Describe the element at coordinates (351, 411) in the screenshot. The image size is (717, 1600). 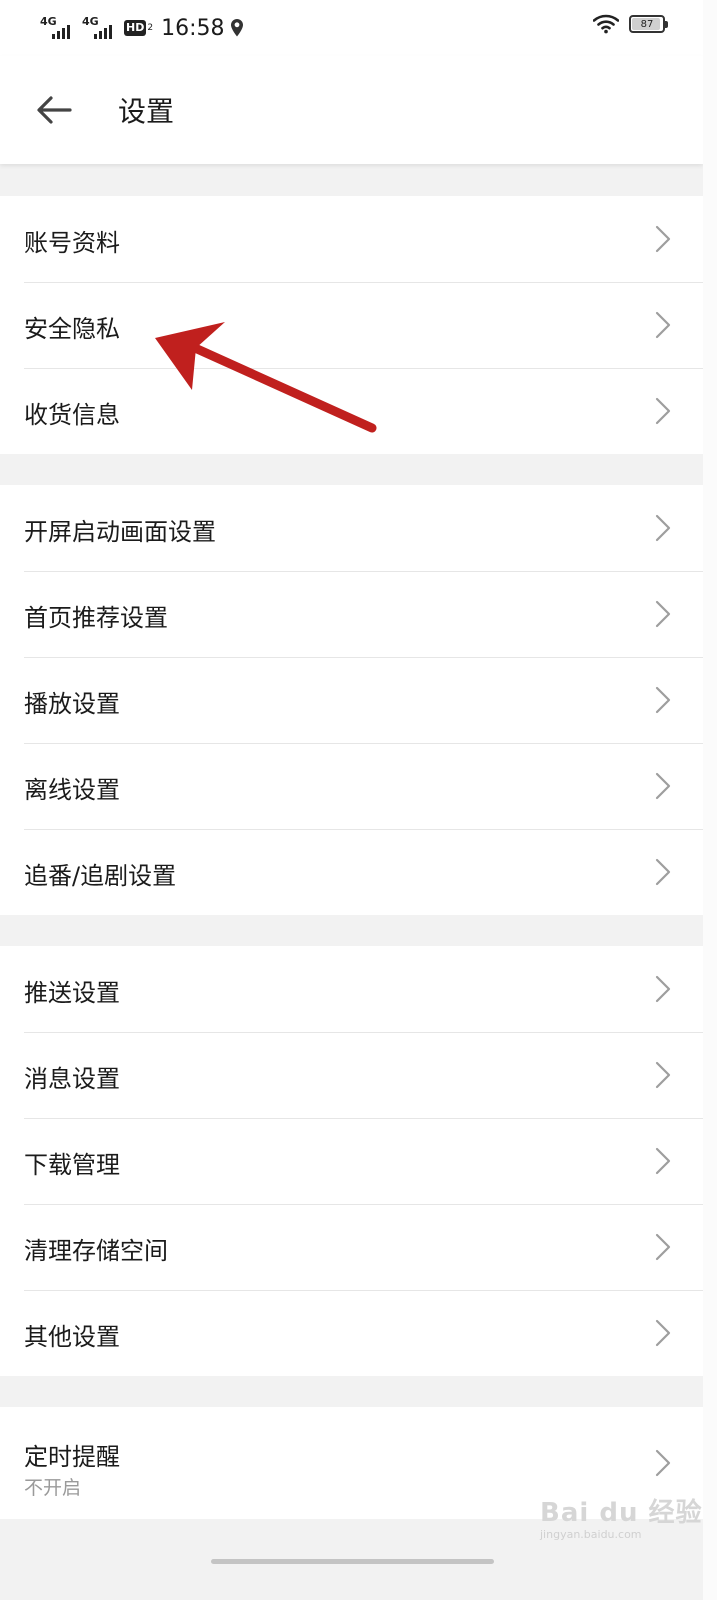
I see `settings-item-shipping-info: 收货信息` at that location.